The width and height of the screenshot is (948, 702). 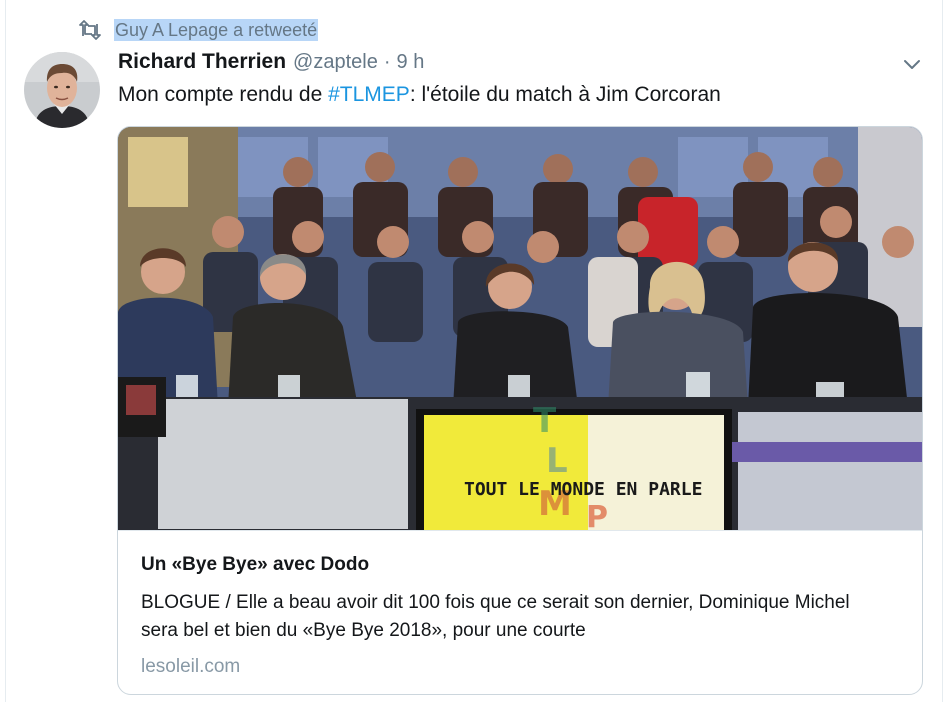 What do you see at coordinates (545, 421) in the screenshot?
I see `svg-text: T` at bounding box center [545, 421].